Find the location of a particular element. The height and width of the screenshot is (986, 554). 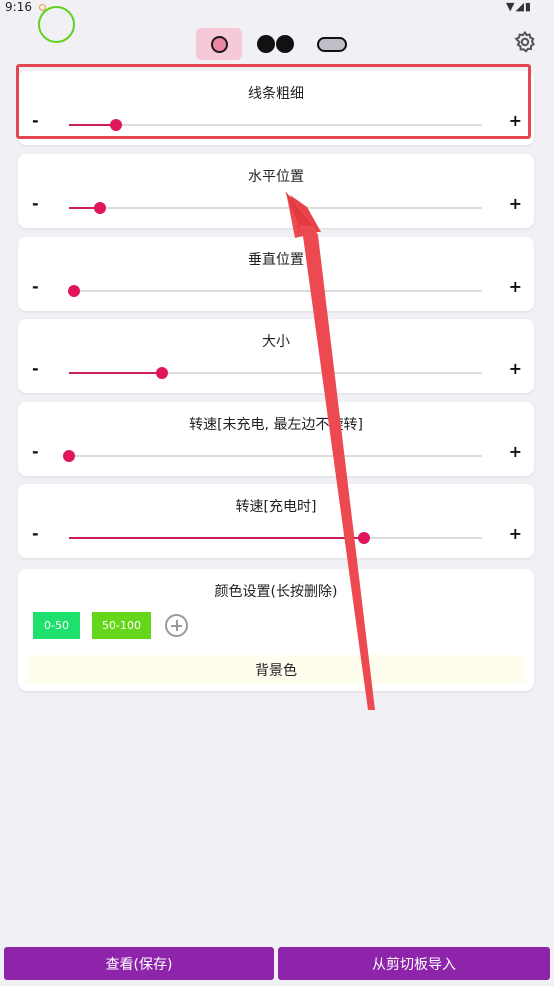

card-horizontal-position: 水平位置 - + is located at coordinates (276, 191).